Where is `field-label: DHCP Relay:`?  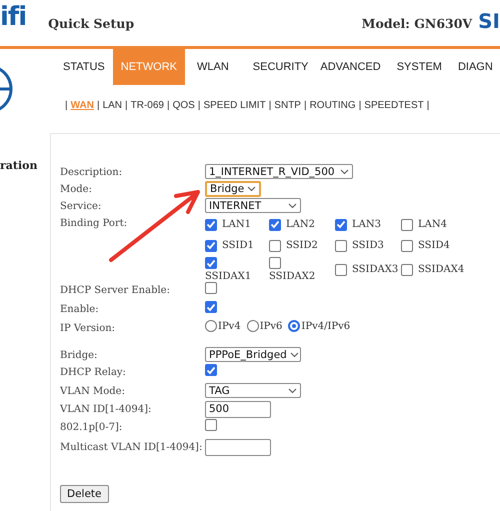
field-label: DHCP Relay: is located at coordinates (93, 373).